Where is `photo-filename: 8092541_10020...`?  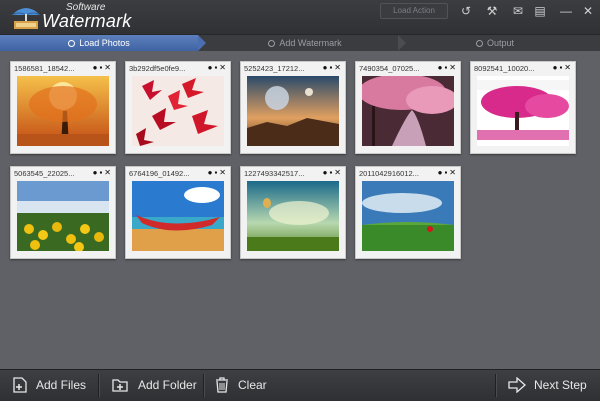
photo-filename: 8092541_10020... is located at coordinates (504, 68).